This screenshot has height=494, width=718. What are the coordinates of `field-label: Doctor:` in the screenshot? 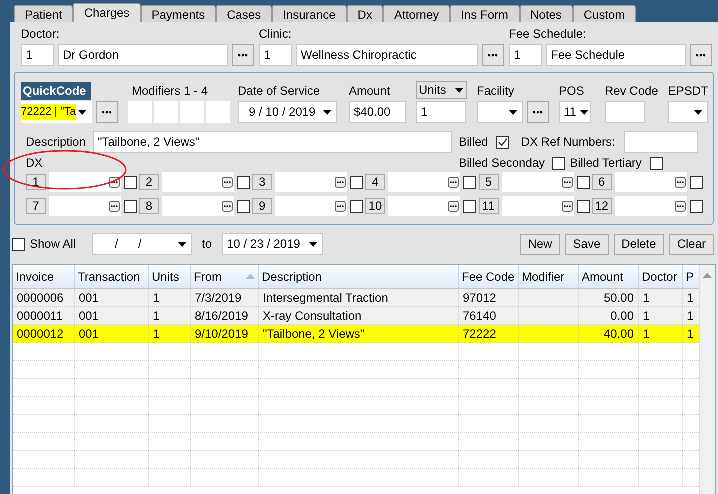 It's located at (41, 34).